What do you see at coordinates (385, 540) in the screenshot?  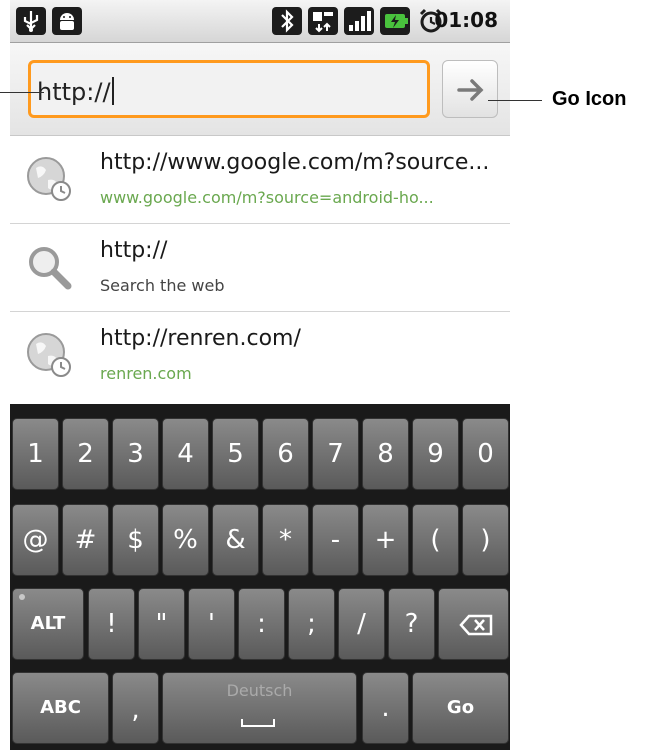 I see `key-plus: +` at bounding box center [385, 540].